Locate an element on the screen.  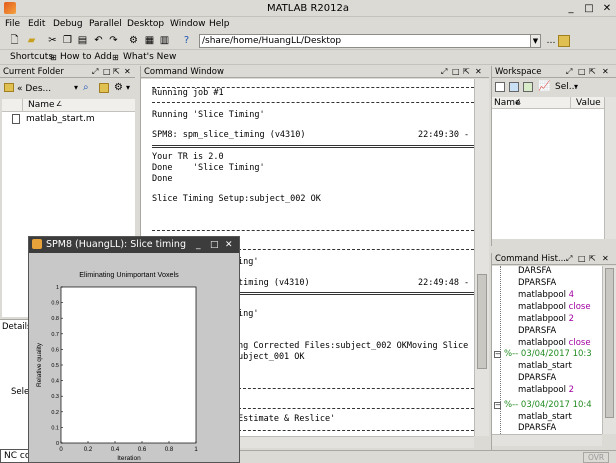
paste-icon: ▤ is located at coordinates (82, 40).